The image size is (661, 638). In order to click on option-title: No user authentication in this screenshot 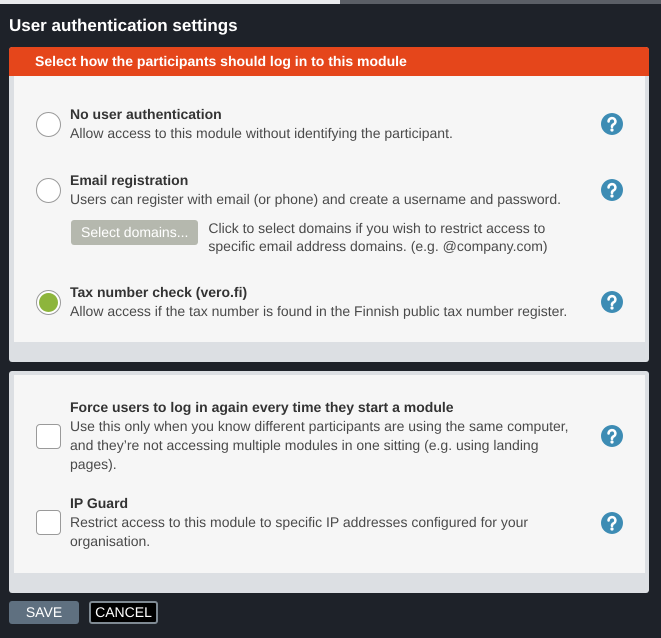, I will do `click(146, 114)`.